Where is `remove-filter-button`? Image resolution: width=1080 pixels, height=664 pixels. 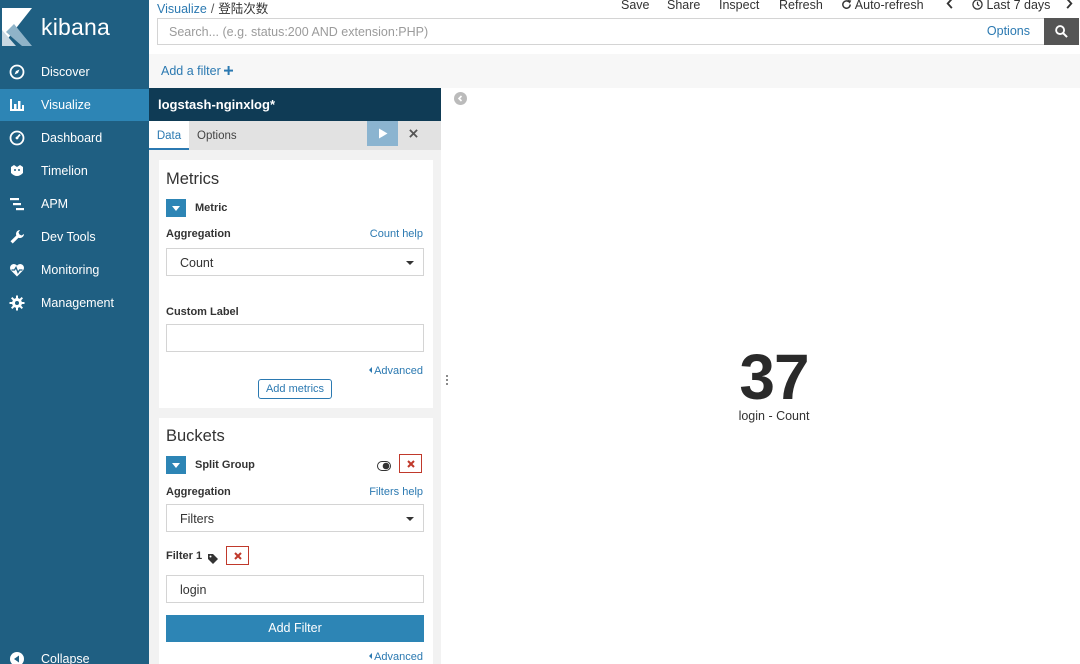 remove-filter-button is located at coordinates (237, 555).